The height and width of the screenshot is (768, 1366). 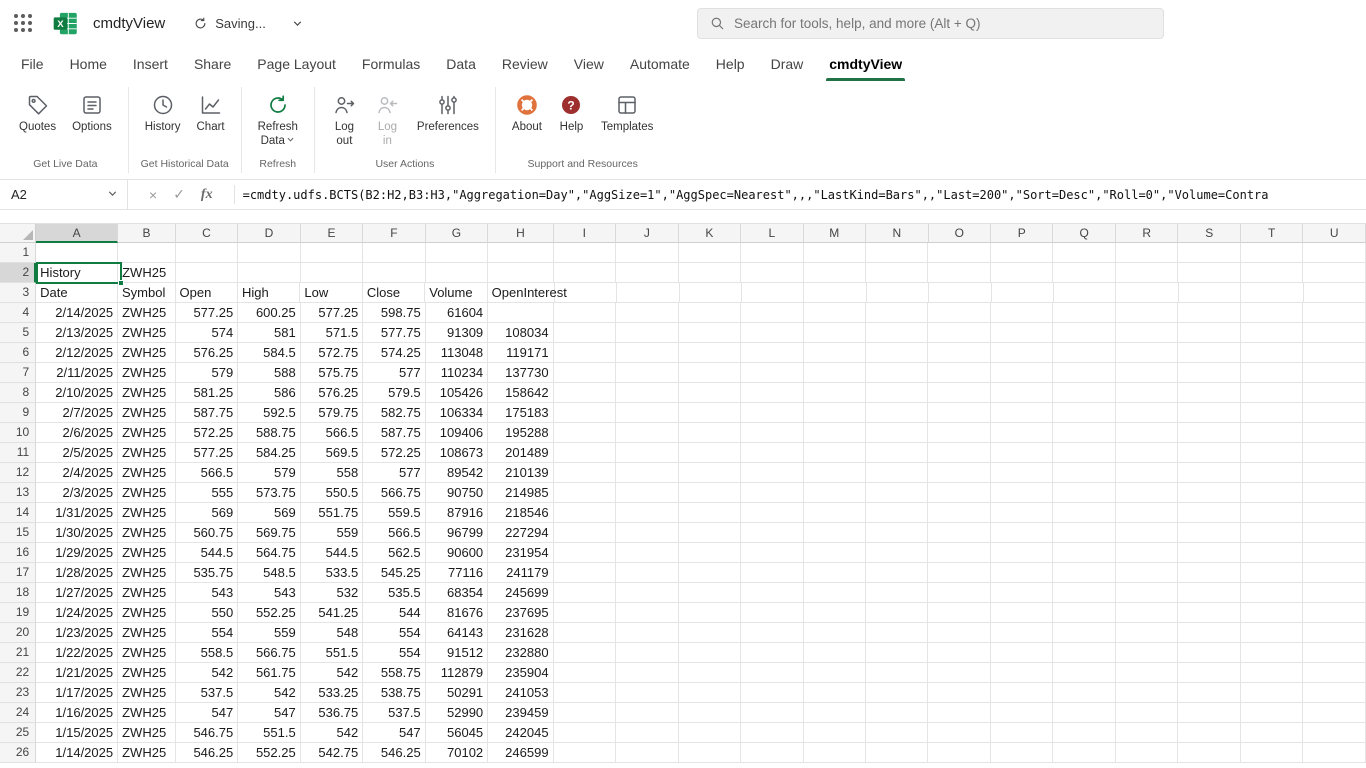 What do you see at coordinates (207, 273) in the screenshot?
I see `cell-C2` at bounding box center [207, 273].